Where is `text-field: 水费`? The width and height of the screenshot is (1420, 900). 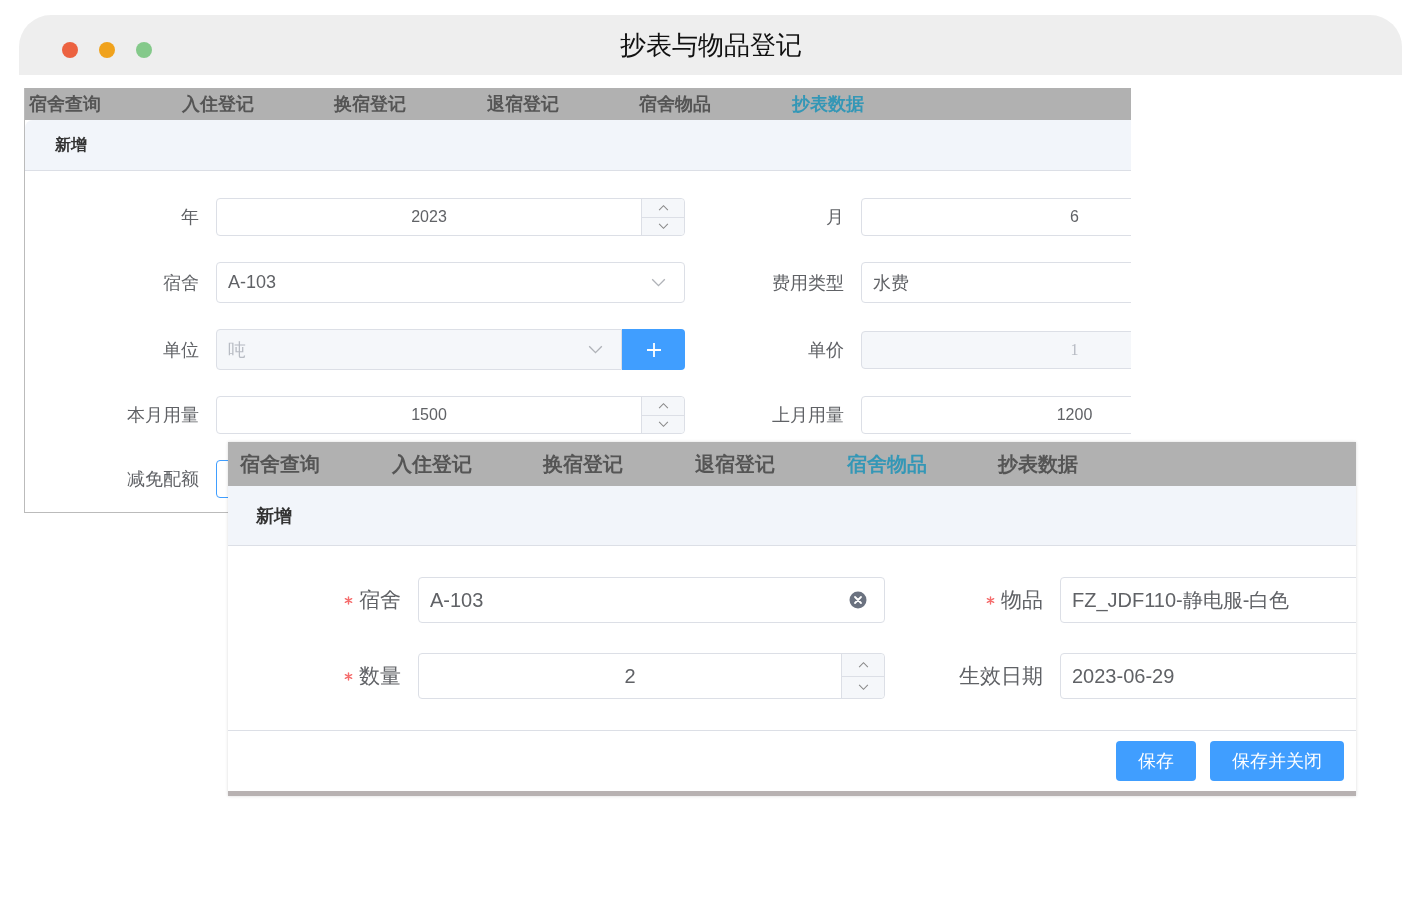
text-field: 水费 is located at coordinates (996, 282).